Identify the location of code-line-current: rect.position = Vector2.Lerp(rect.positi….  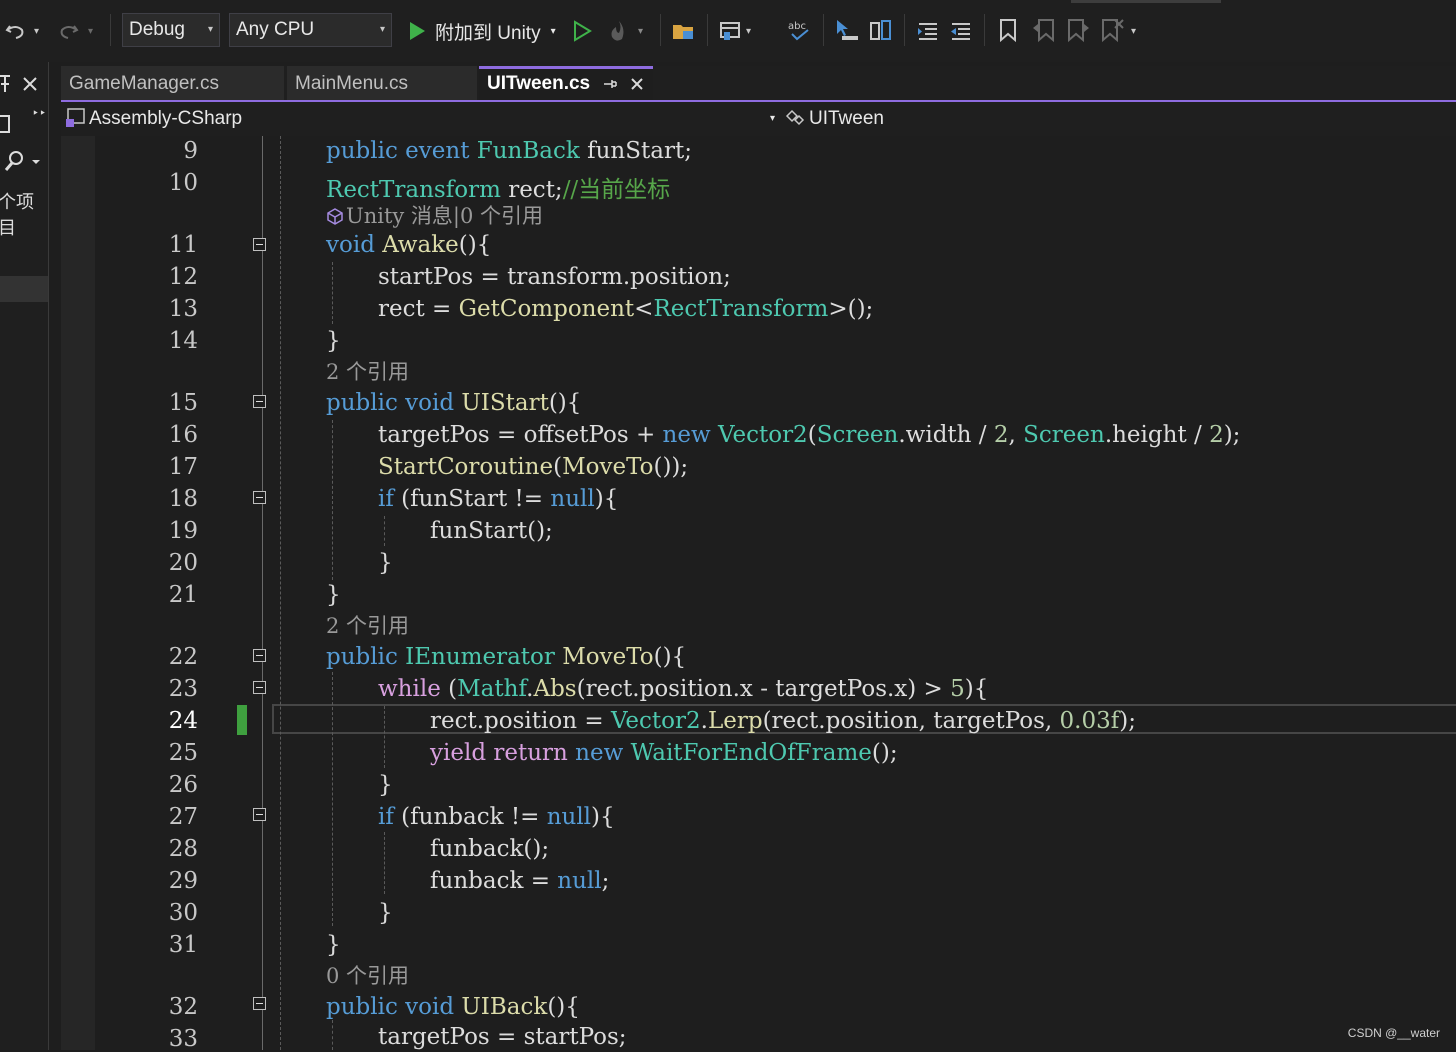
(783, 721).